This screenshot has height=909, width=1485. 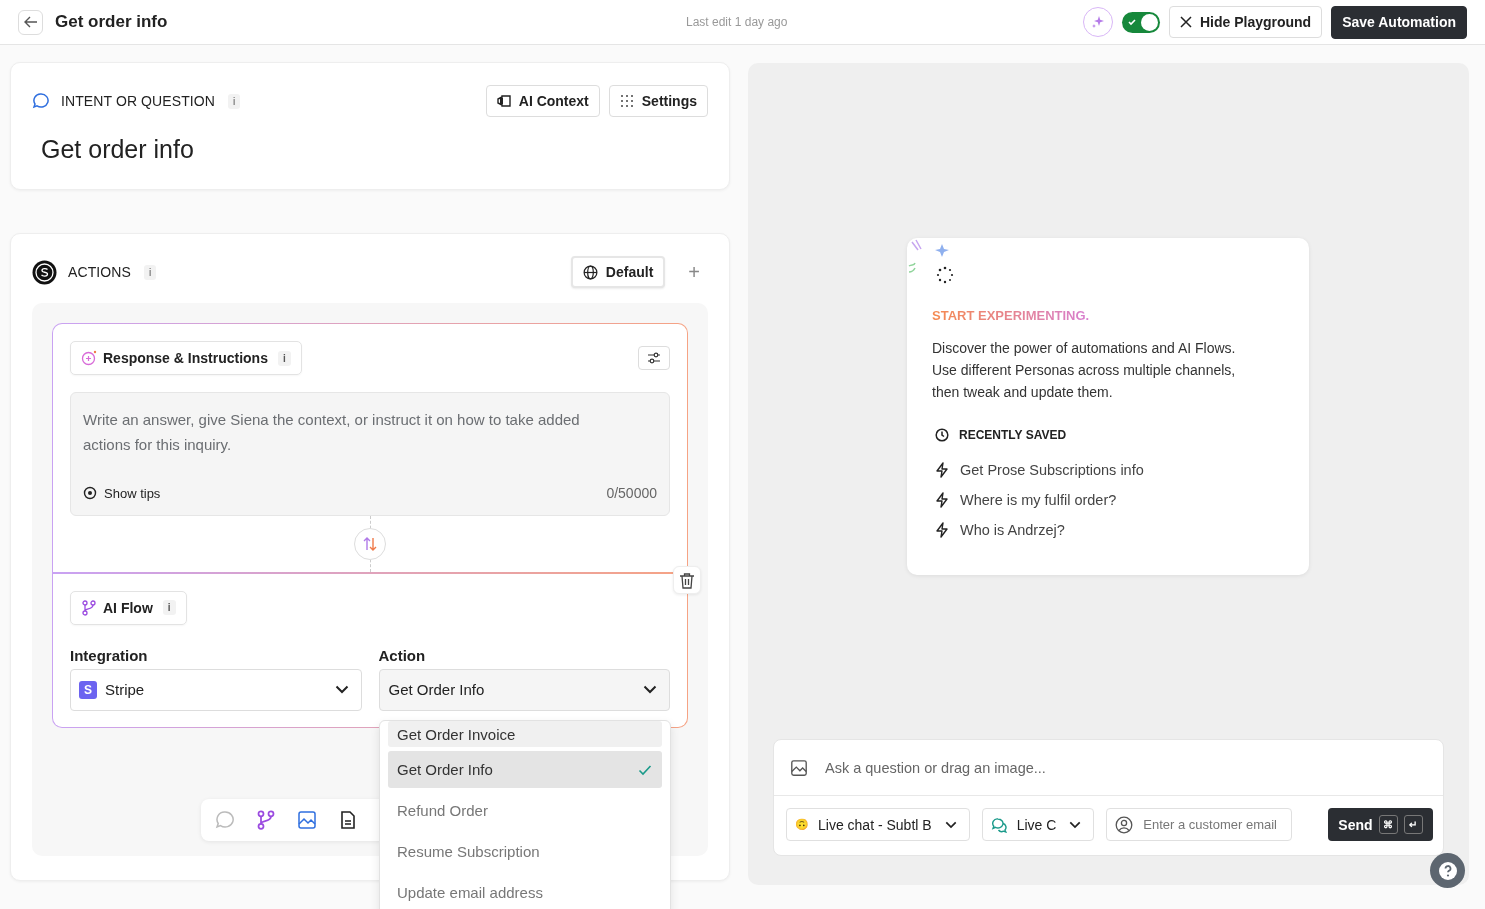 I want to click on action-select: Get Order Info, so click(x=524, y=689).